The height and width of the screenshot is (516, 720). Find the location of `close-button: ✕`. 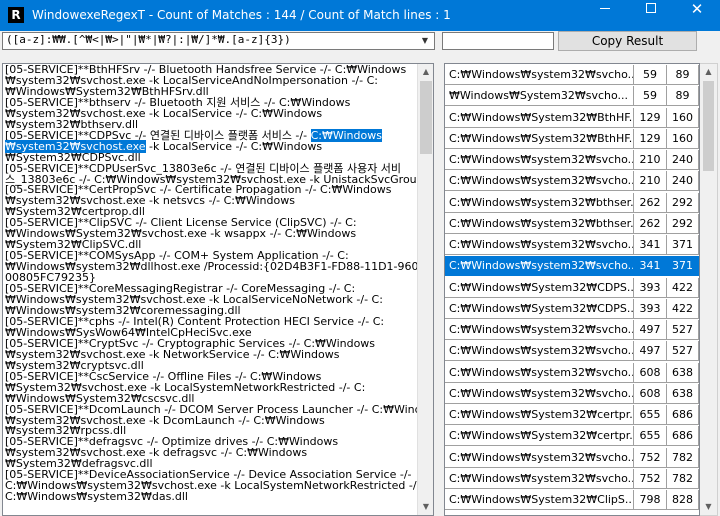

close-button: ✕ is located at coordinates (697, 15).